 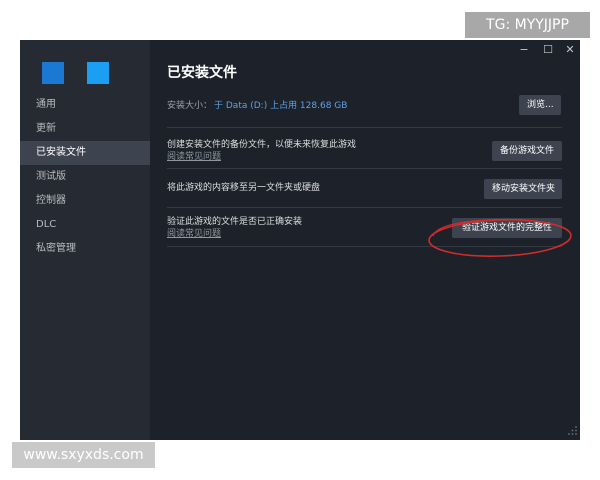 I want to click on backup-description: 创建安装文件的备份文件，以便未来恢复此游戏, so click(x=262, y=145).